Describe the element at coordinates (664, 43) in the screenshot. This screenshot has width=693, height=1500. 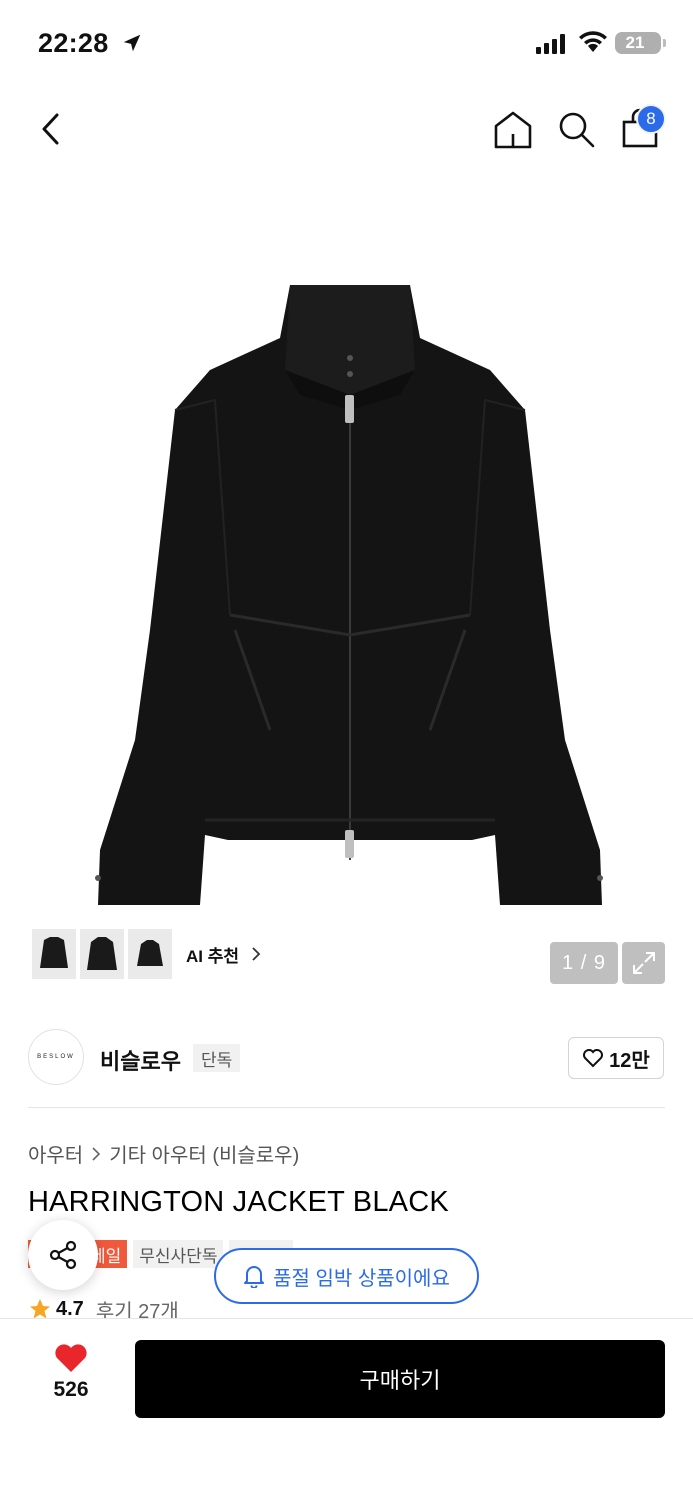
I see `battery-nub` at that location.